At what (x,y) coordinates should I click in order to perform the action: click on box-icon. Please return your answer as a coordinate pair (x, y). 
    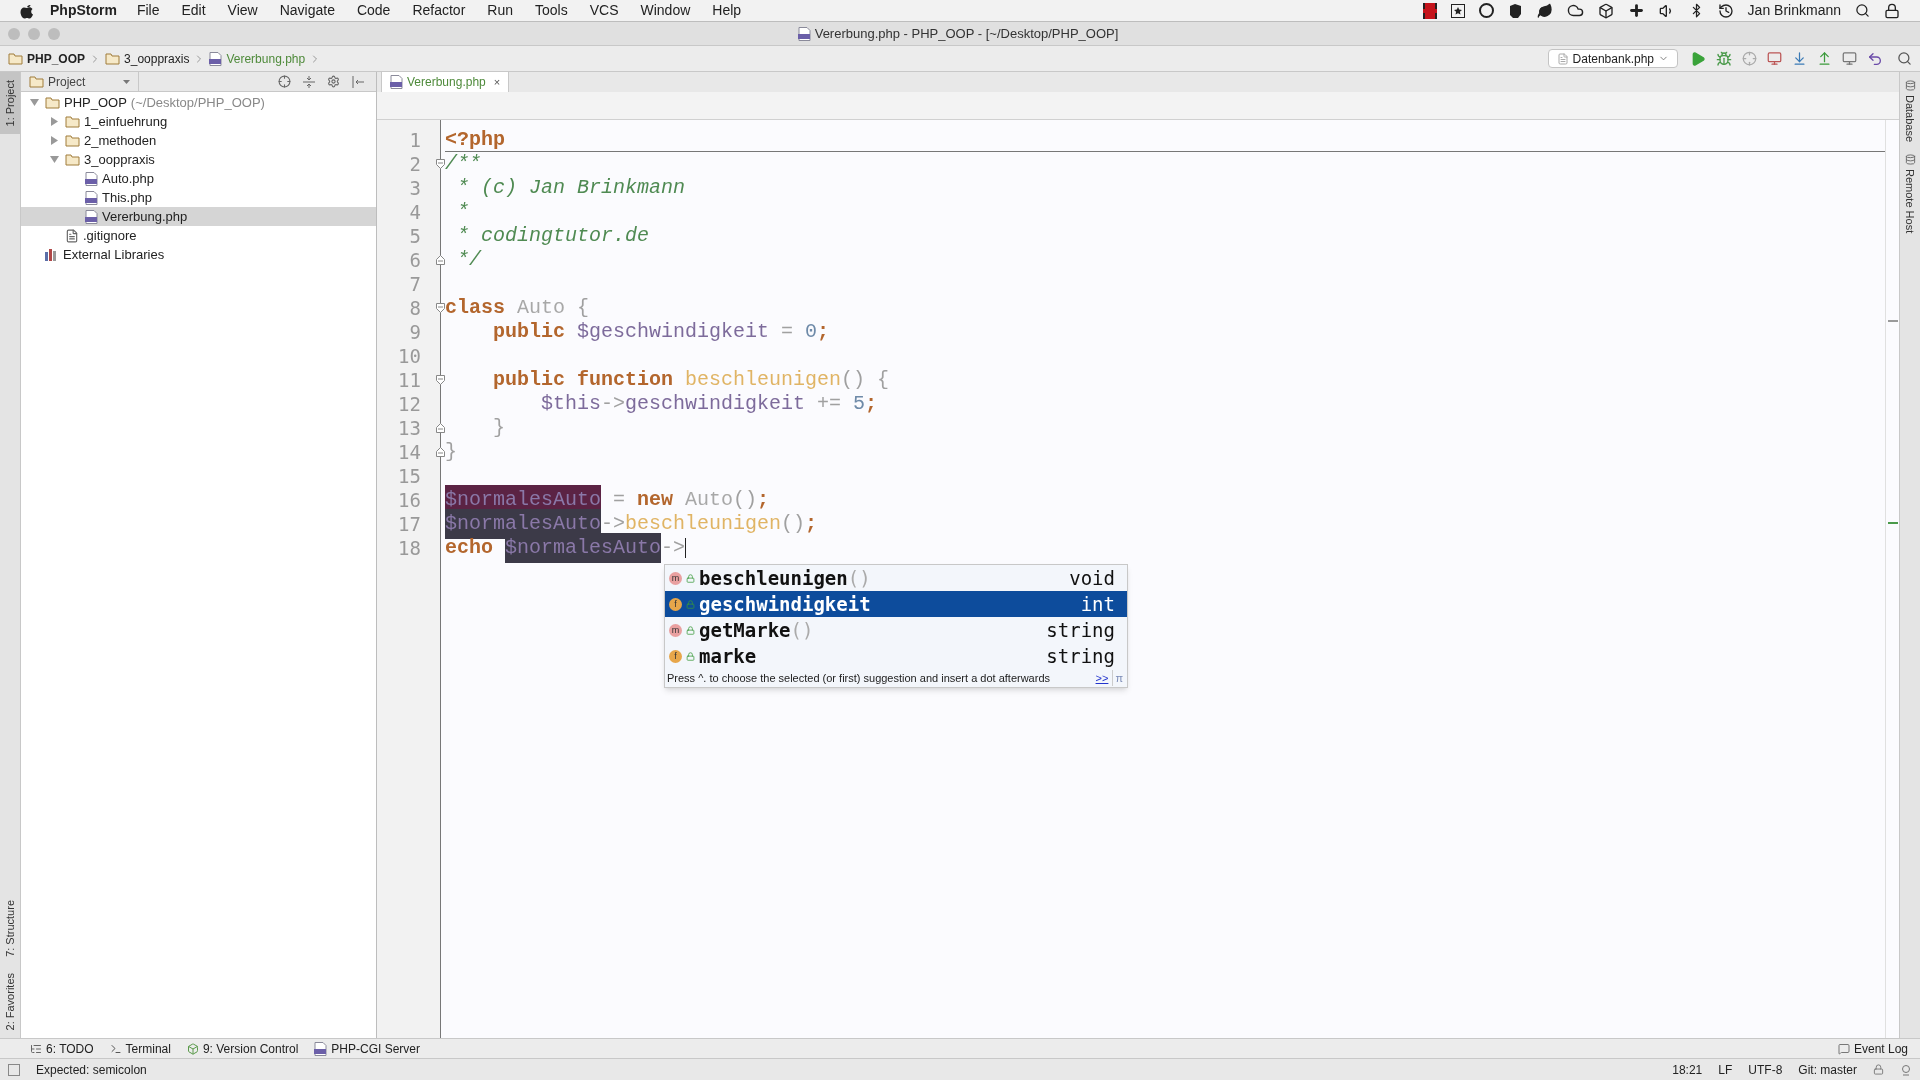
    Looking at the image, I should click on (1605, 10).